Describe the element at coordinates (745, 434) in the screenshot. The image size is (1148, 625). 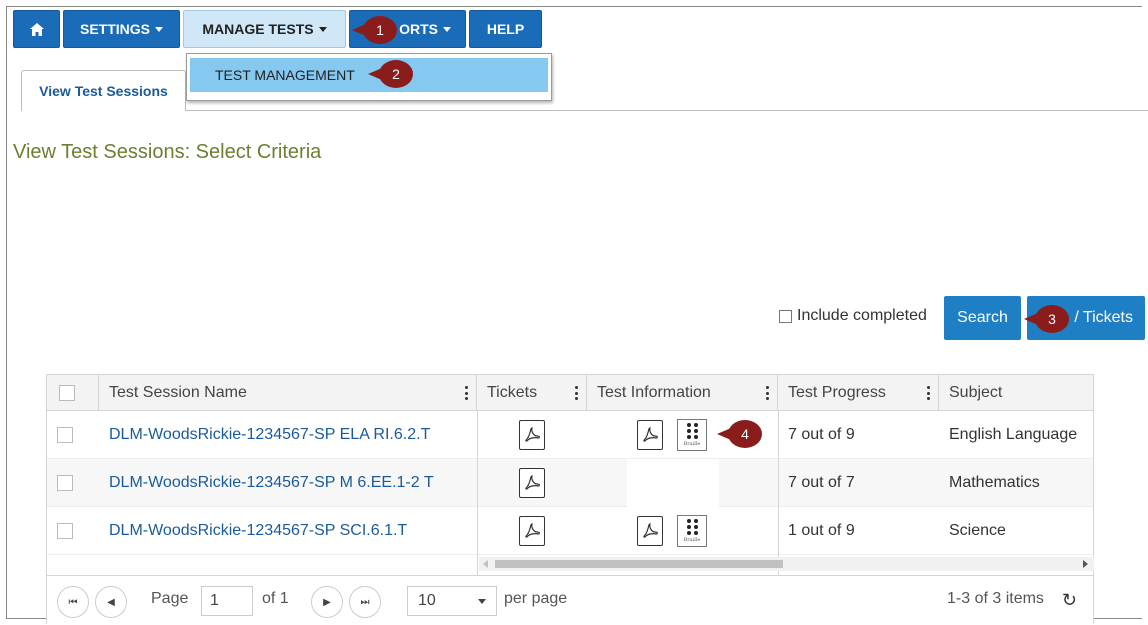
I see `callout-number: 4` at that location.